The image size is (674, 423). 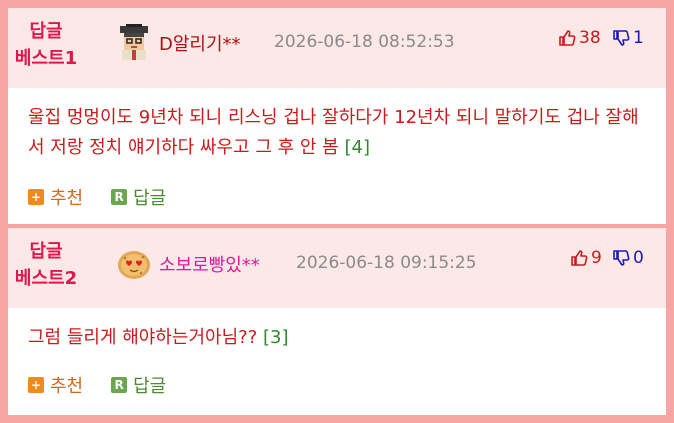 What do you see at coordinates (364, 42) in the screenshot?
I see `comment-date: 2026-06-18 08:52:53` at bounding box center [364, 42].